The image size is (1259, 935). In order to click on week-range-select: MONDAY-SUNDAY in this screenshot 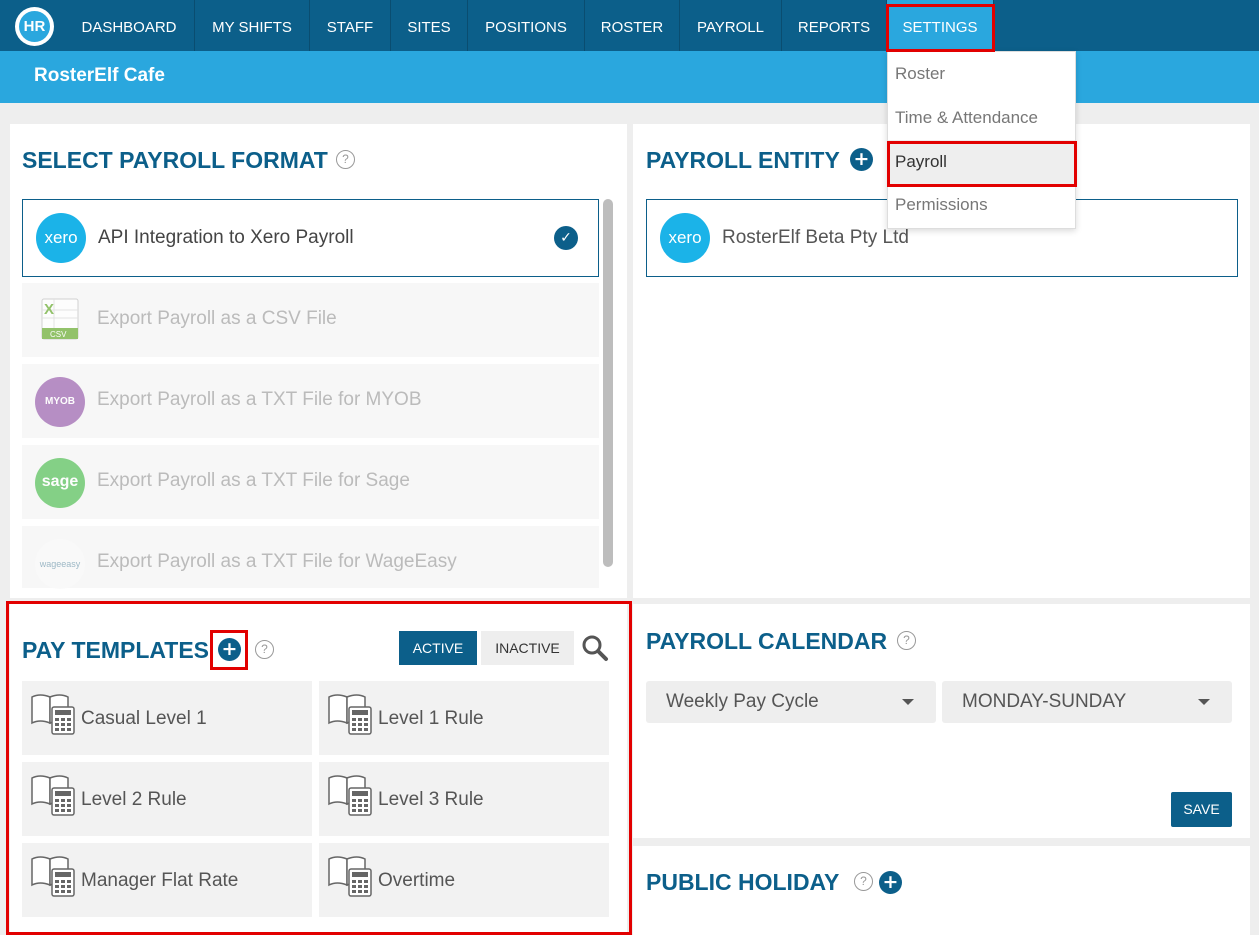, I will do `click(1087, 702)`.